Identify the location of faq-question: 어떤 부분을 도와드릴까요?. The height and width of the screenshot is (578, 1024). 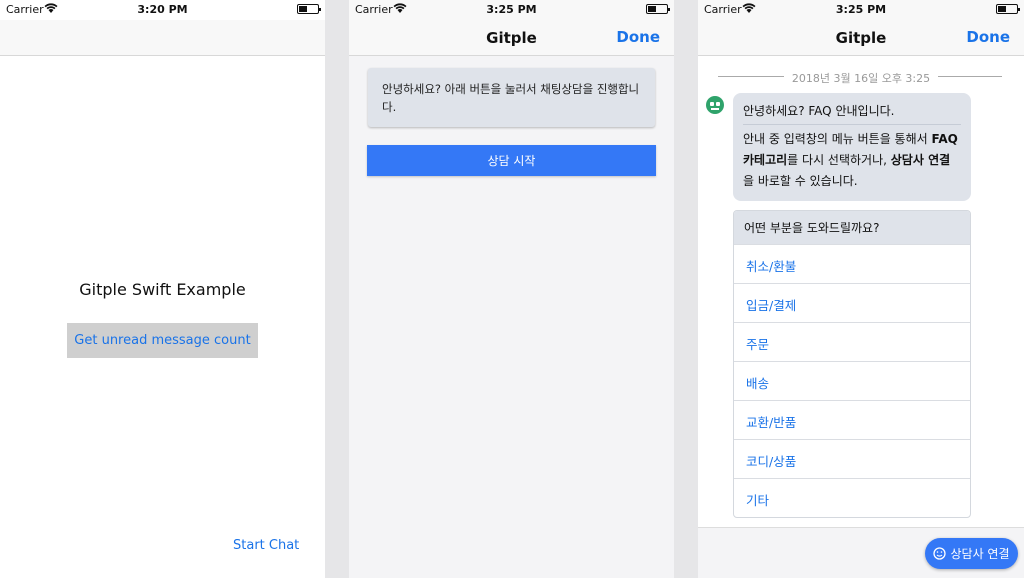
(852, 227).